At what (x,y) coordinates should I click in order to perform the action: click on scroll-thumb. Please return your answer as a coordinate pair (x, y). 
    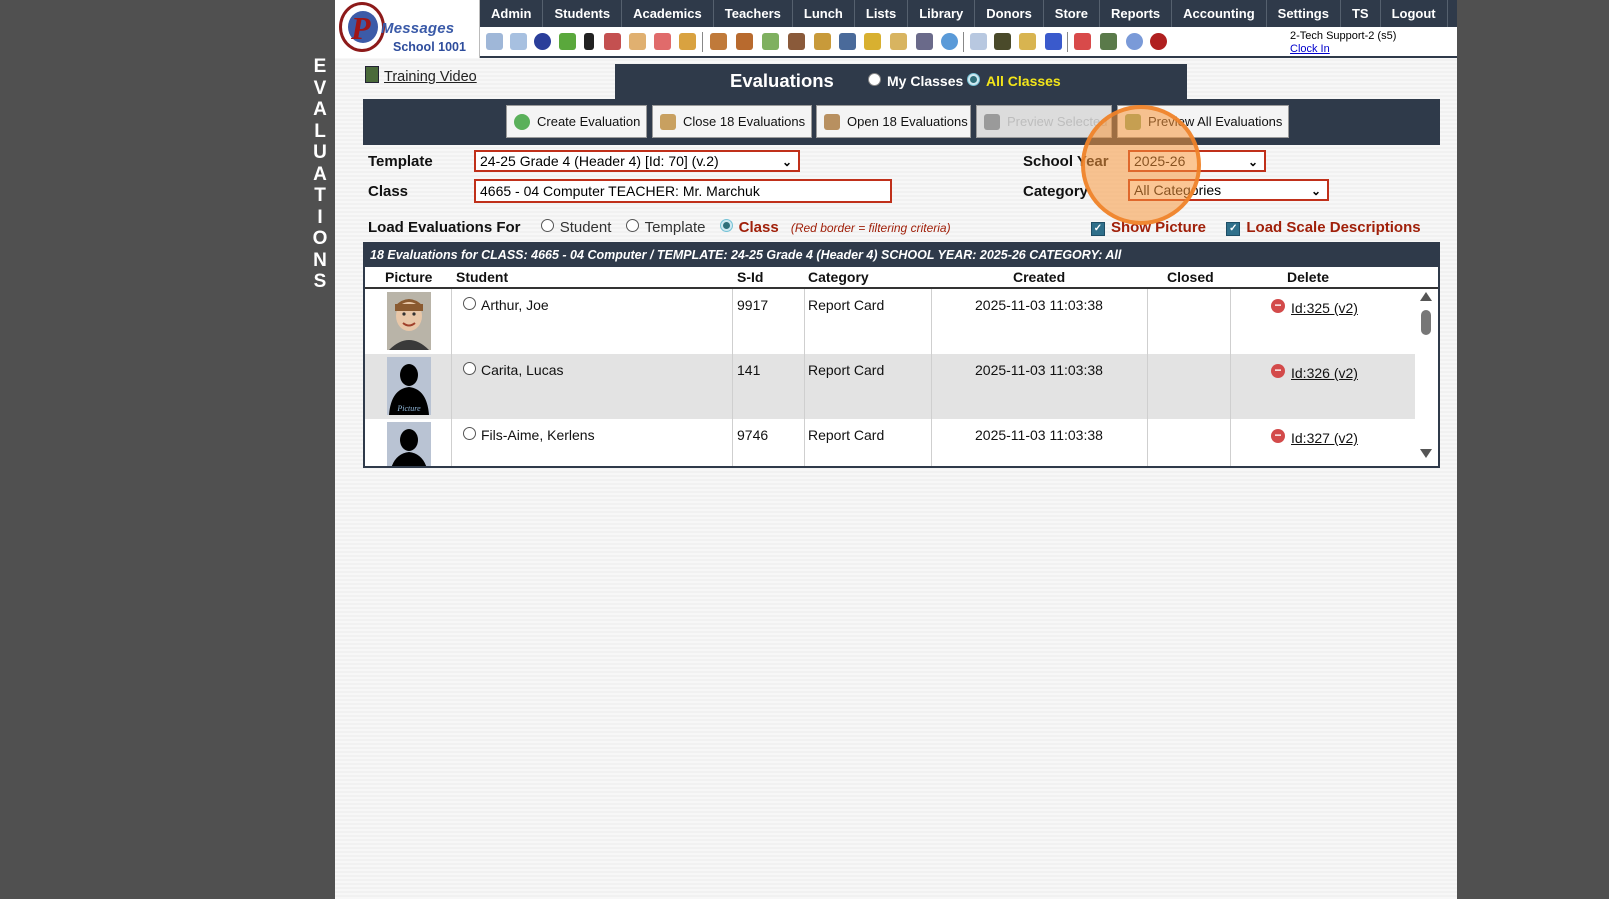
    Looking at the image, I should click on (1426, 322).